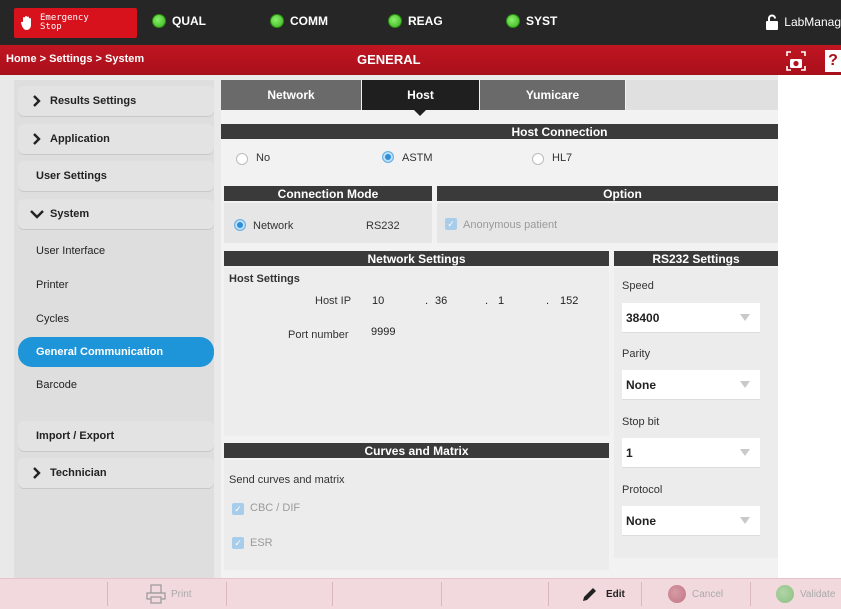 The width and height of the screenshot is (841, 609). I want to click on tab-label: Network, so click(291, 95).